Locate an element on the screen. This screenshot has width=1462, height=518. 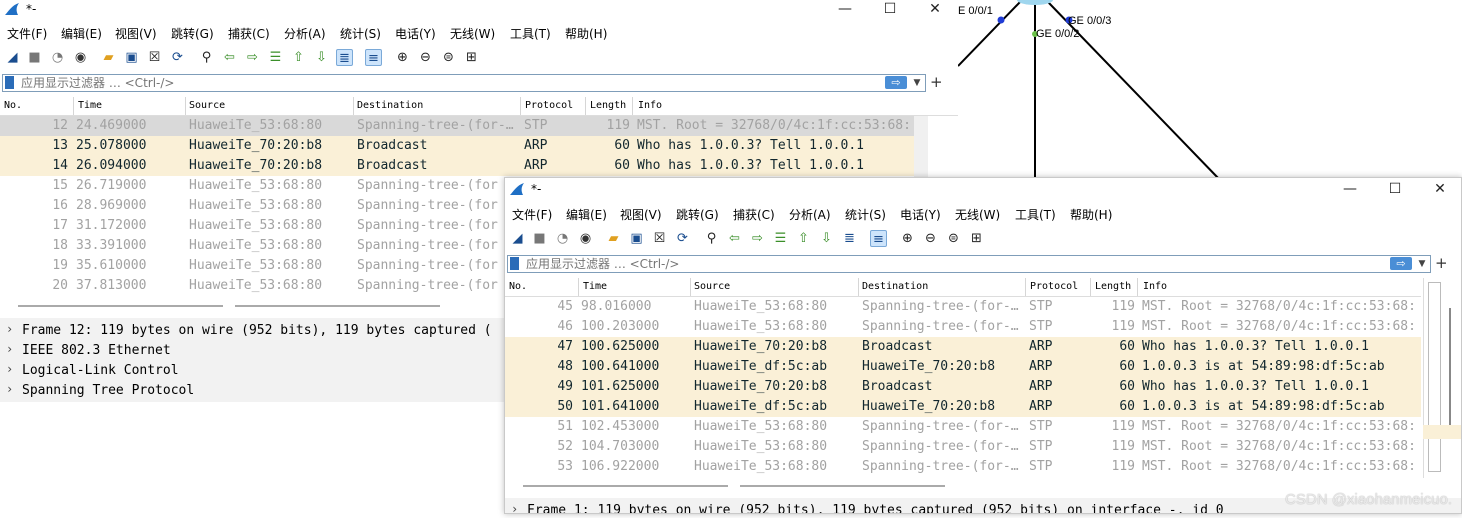
column-header: Info is located at coordinates (650, 105).